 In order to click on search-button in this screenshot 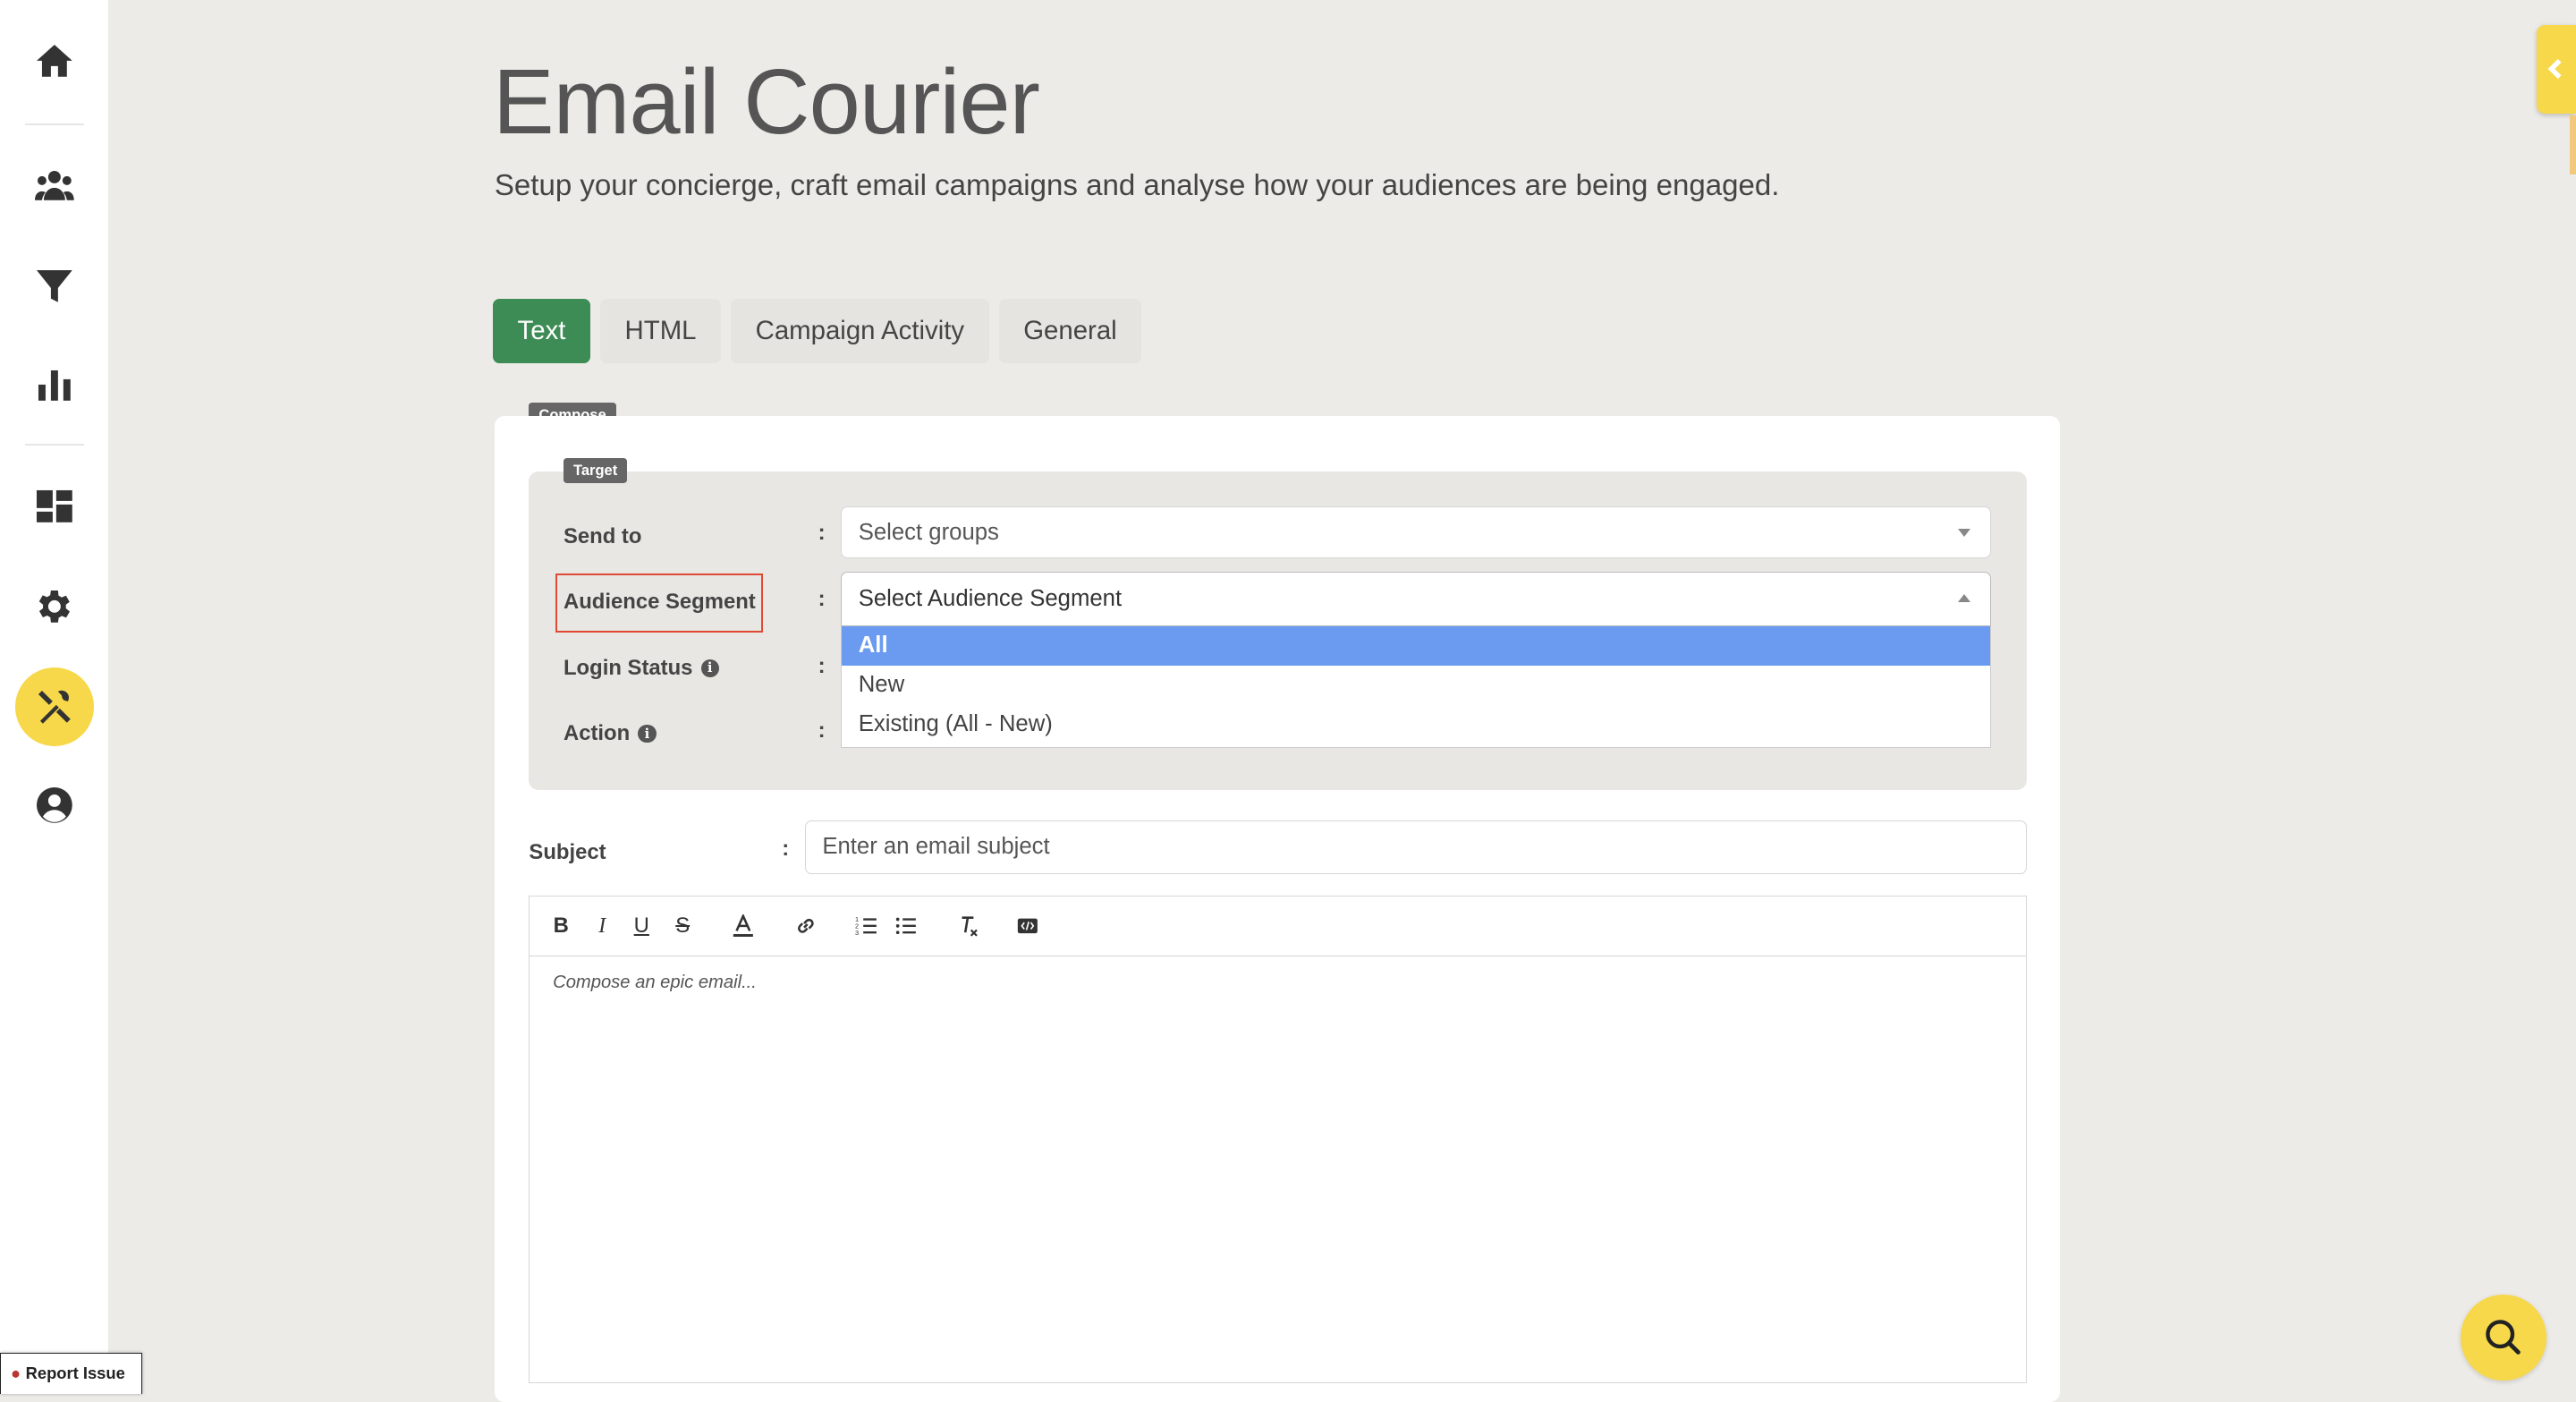, I will do `click(2503, 1338)`.